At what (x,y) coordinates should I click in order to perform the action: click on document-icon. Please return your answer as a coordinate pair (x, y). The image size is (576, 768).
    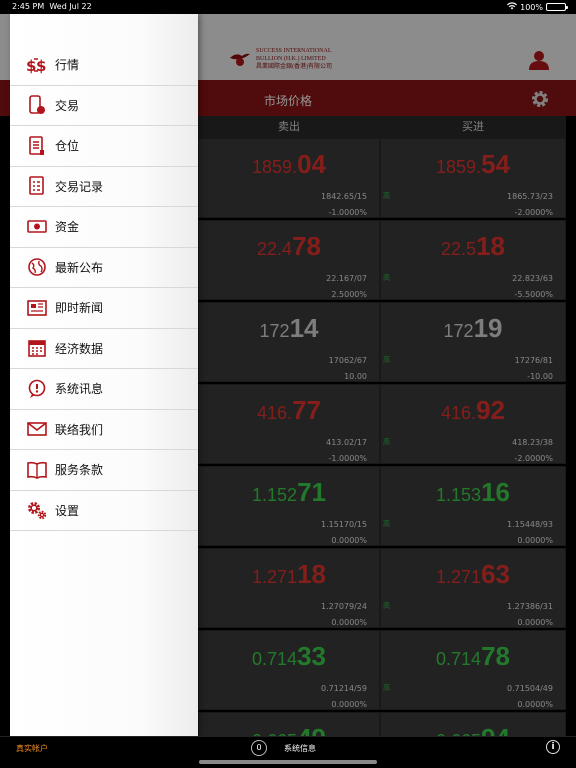
    Looking at the image, I should click on (37, 146).